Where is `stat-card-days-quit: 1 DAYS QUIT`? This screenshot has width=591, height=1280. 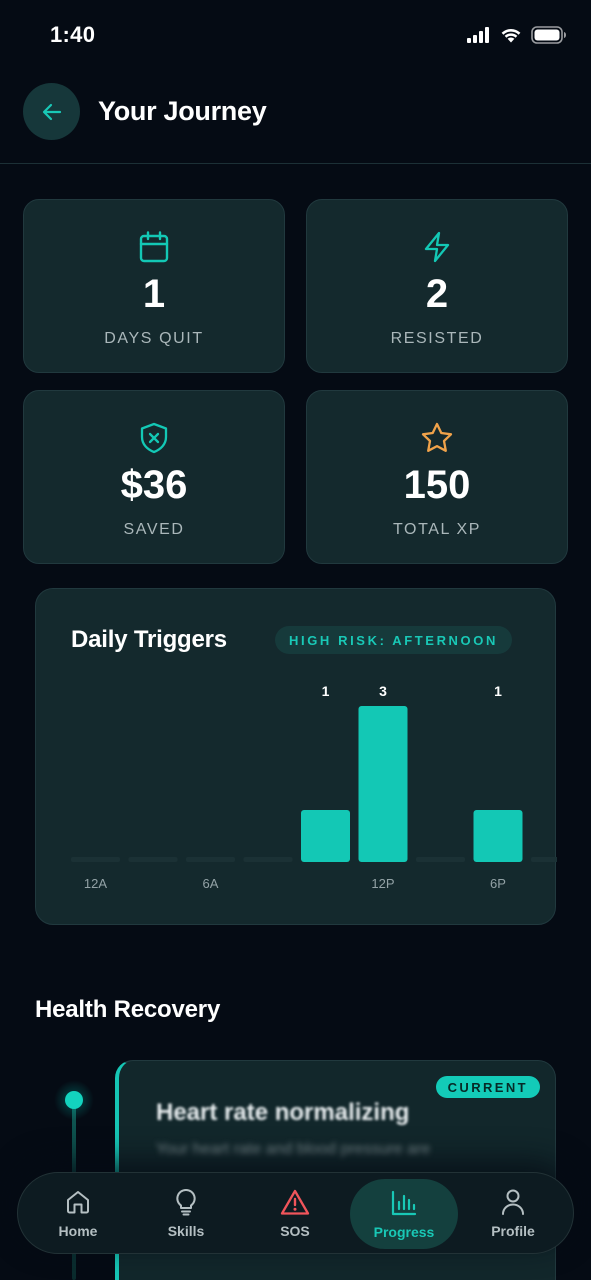 stat-card-days-quit: 1 DAYS QUIT is located at coordinates (154, 286).